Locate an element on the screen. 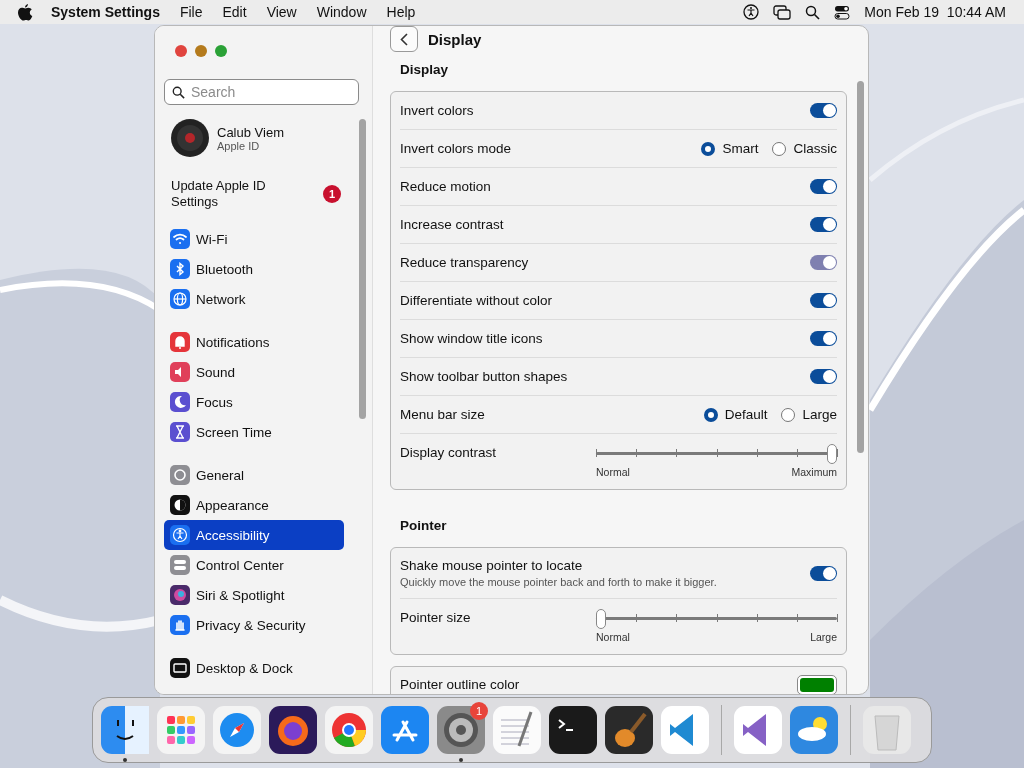 The height and width of the screenshot is (768, 1024). menu-item: File is located at coordinates (191, 12).